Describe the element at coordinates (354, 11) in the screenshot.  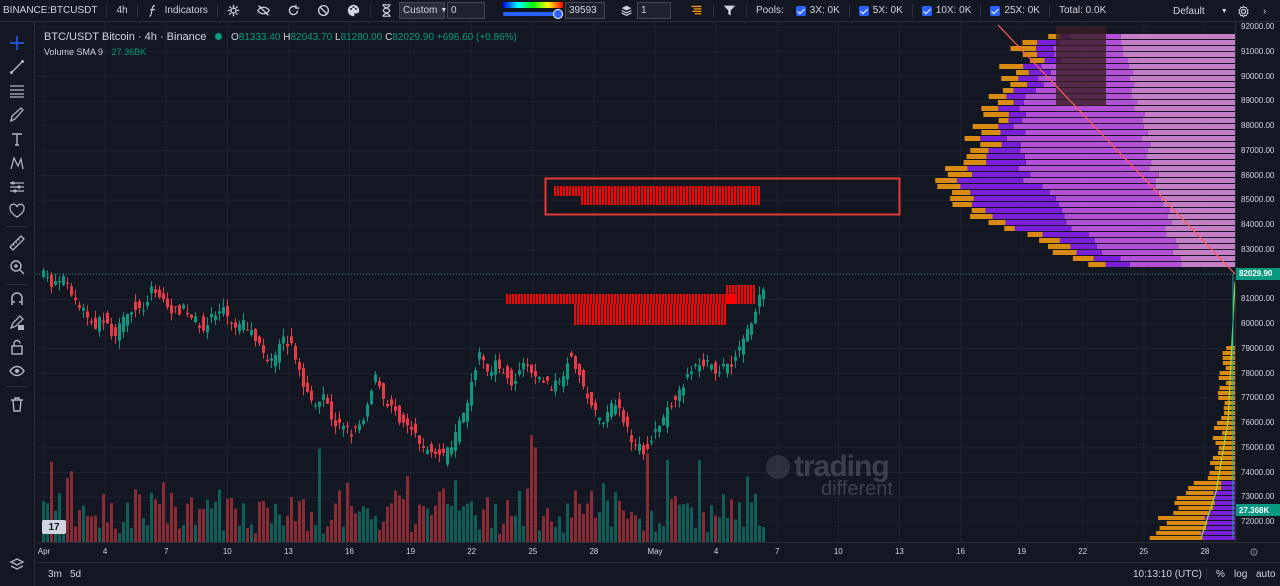
I see `palette-button` at that location.